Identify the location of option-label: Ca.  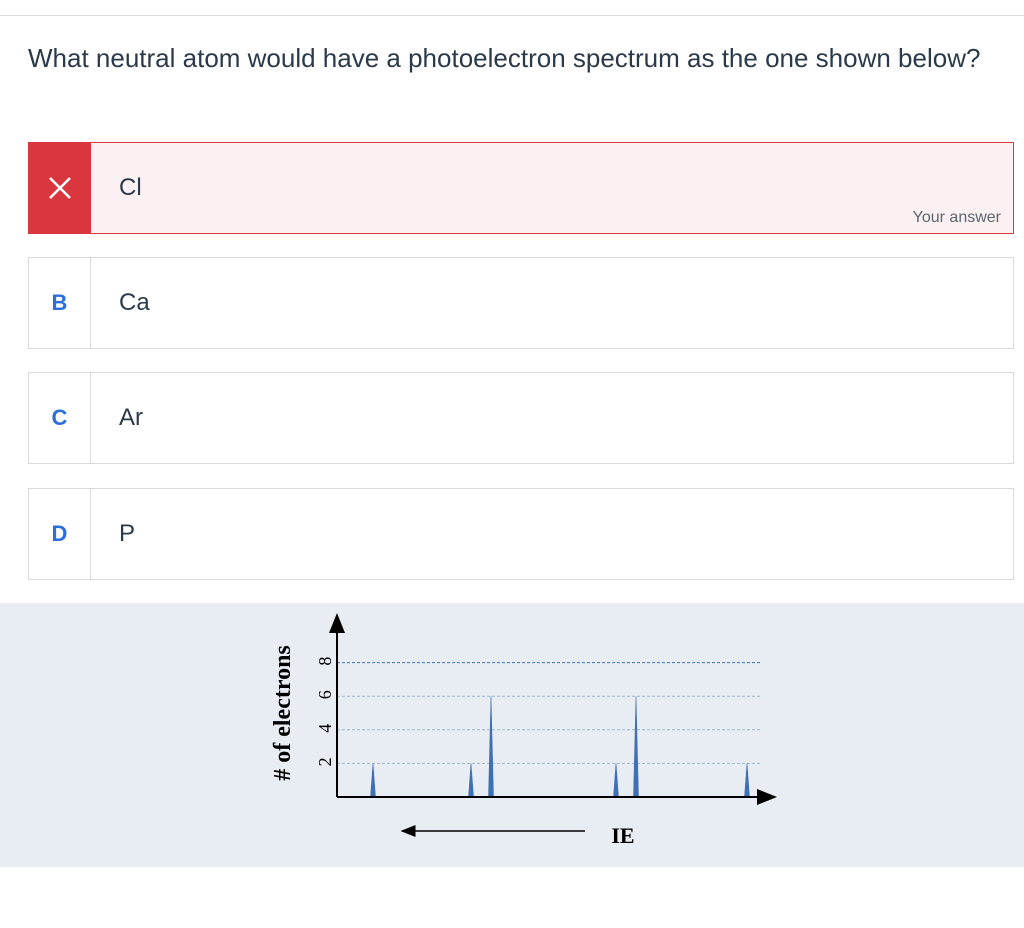
(134, 302).